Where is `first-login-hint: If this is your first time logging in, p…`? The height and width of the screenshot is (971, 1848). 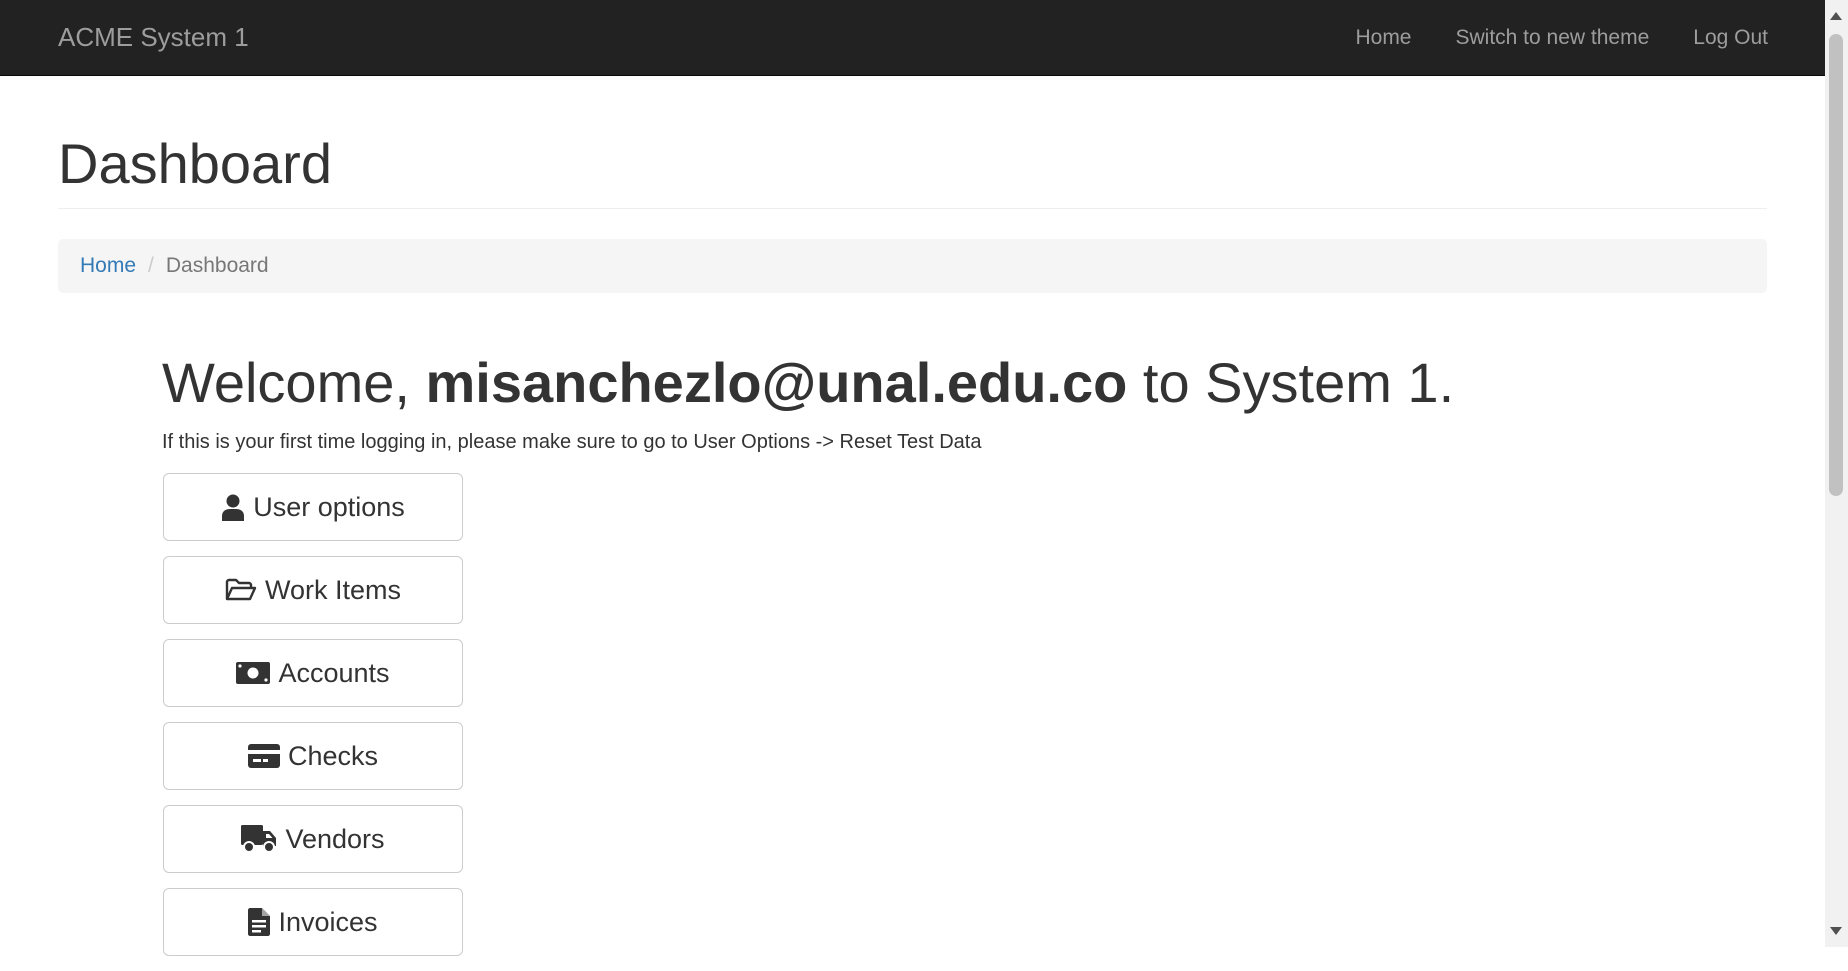 first-login-hint: If this is your first time logging in, p… is located at coordinates (572, 442).